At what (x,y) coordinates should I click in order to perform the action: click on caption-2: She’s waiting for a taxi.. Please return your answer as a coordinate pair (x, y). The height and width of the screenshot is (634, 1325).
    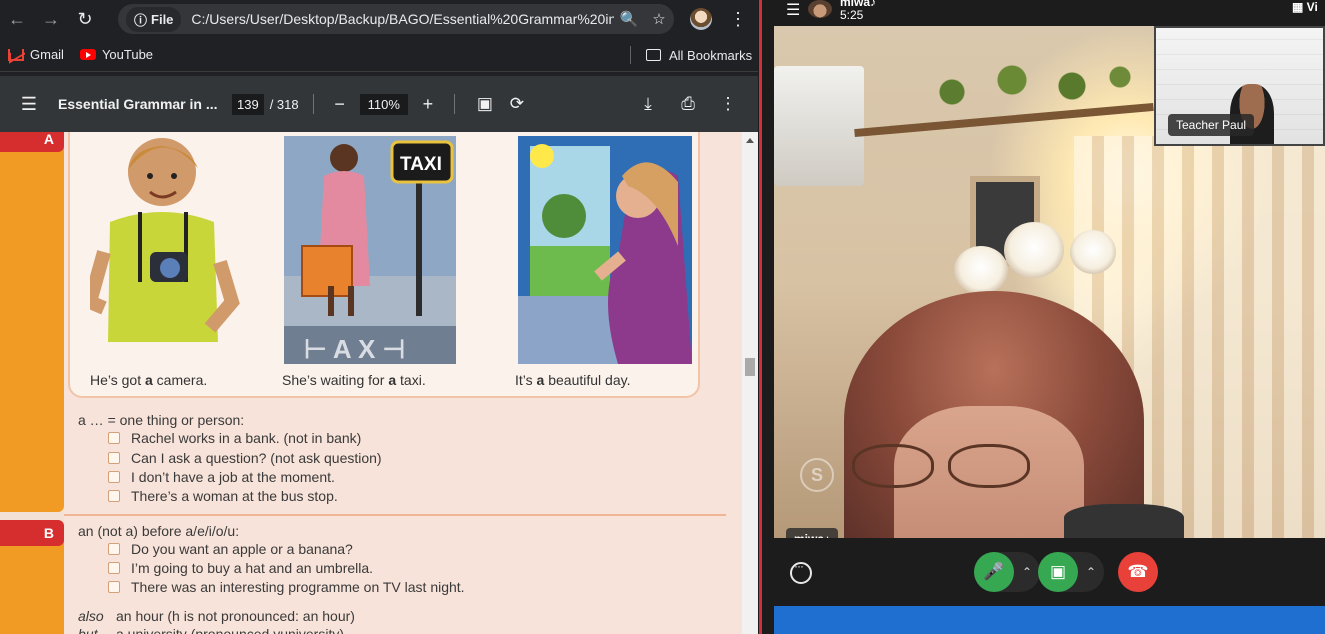
    Looking at the image, I should click on (354, 380).